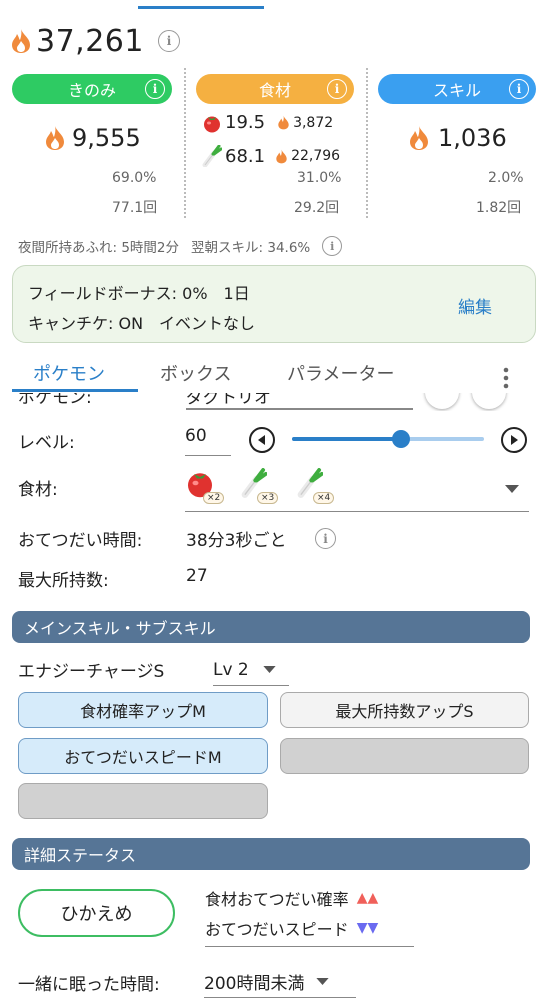 The height and width of the screenshot is (1000, 547). Describe the element at coordinates (38, 490) in the screenshot. I see `ingredients-label: 食材:` at that location.